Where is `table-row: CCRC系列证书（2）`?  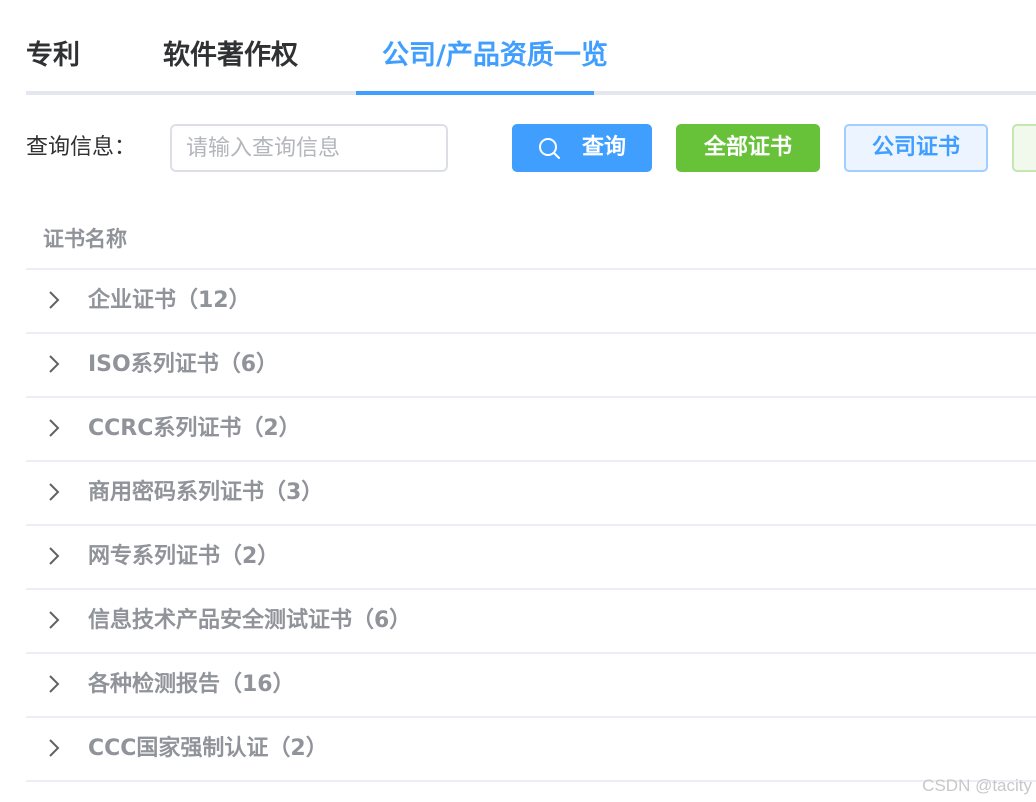
table-row: CCRC系列证书（2） is located at coordinates (531, 430).